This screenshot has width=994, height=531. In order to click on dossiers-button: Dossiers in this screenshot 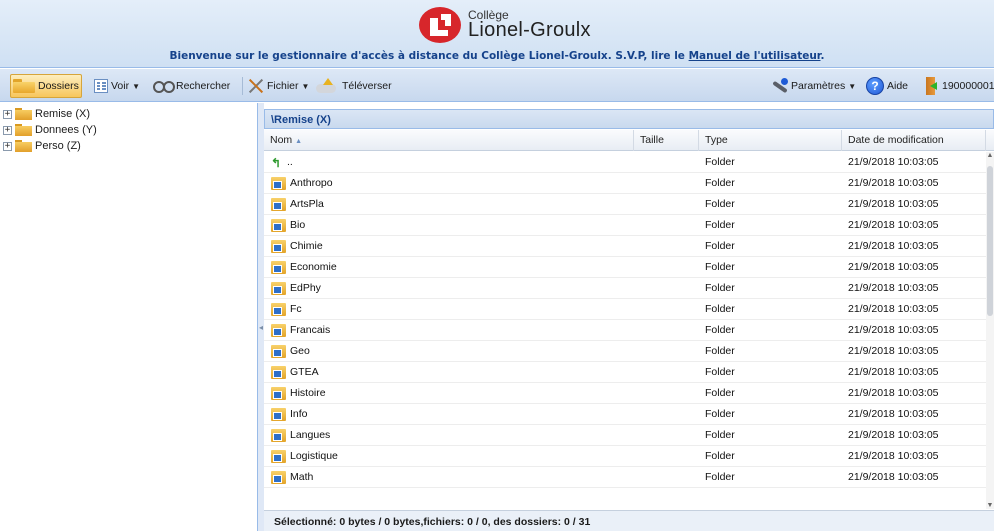, I will do `click(46, 86)`.